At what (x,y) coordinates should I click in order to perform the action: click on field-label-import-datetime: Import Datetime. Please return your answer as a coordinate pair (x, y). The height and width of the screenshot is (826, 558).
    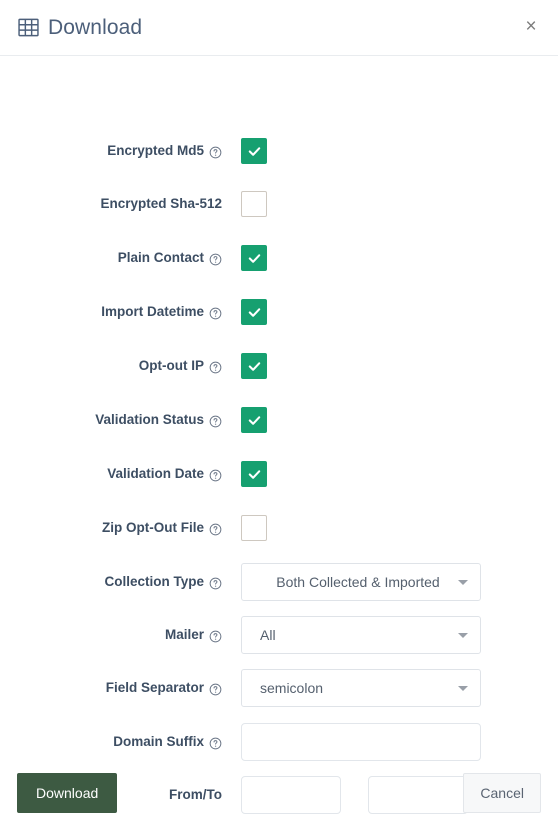
    Looking at the image, I should click on (118, 312).